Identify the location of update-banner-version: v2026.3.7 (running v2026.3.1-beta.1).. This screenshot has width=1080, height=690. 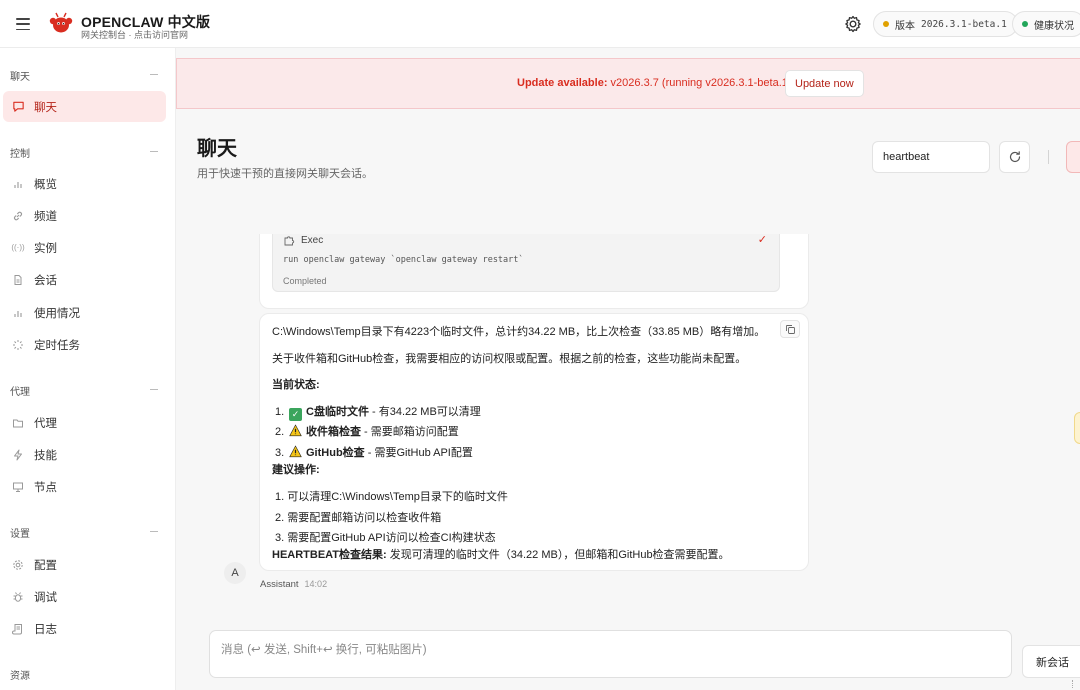
(701, 83).